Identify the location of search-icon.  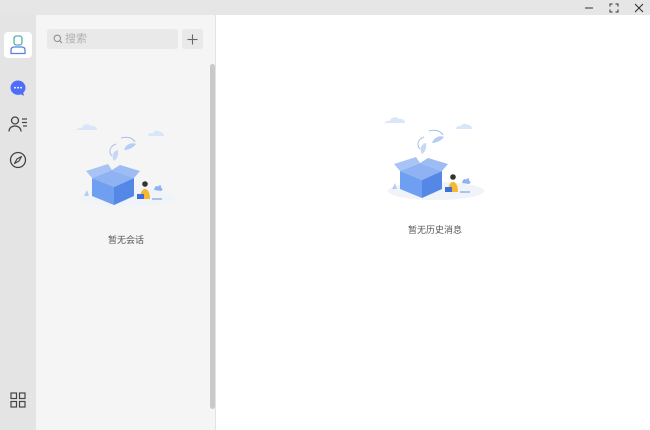
(58, 39).